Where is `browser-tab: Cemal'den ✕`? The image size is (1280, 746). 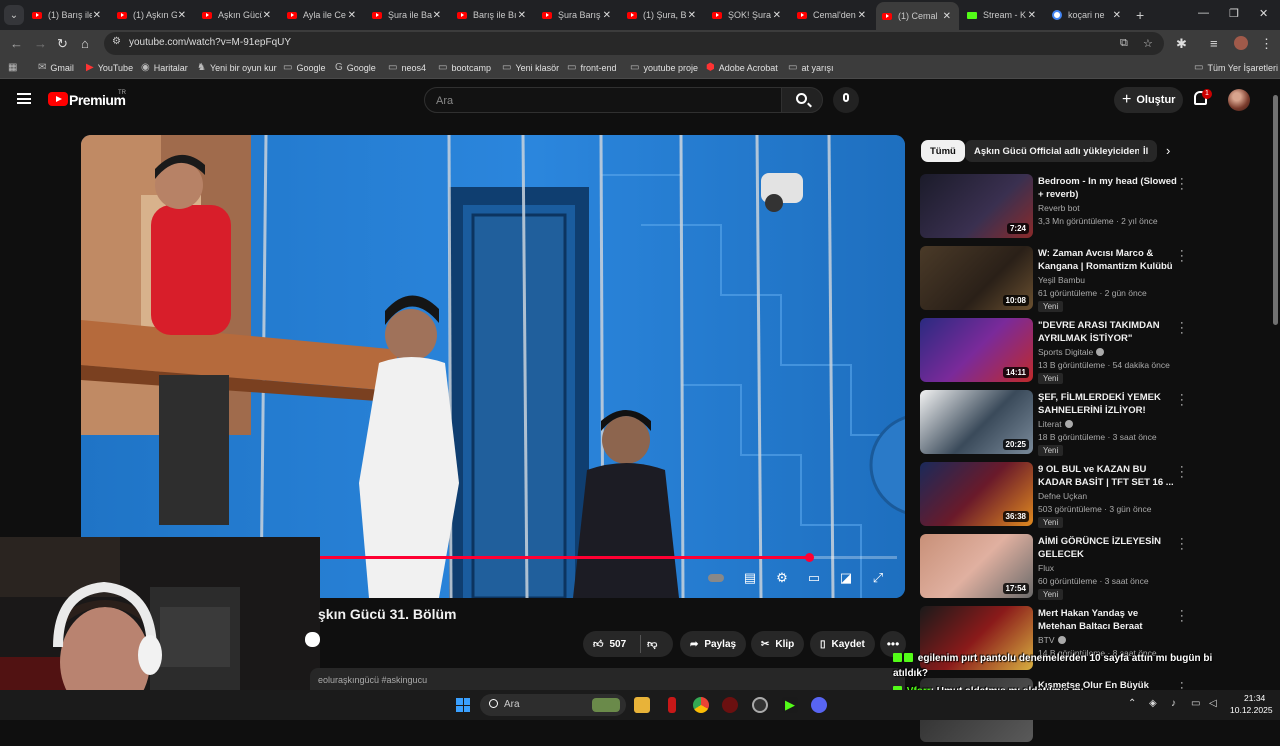 browser-tab: Cemal'den ✕ is located at coordinates (832, 15).